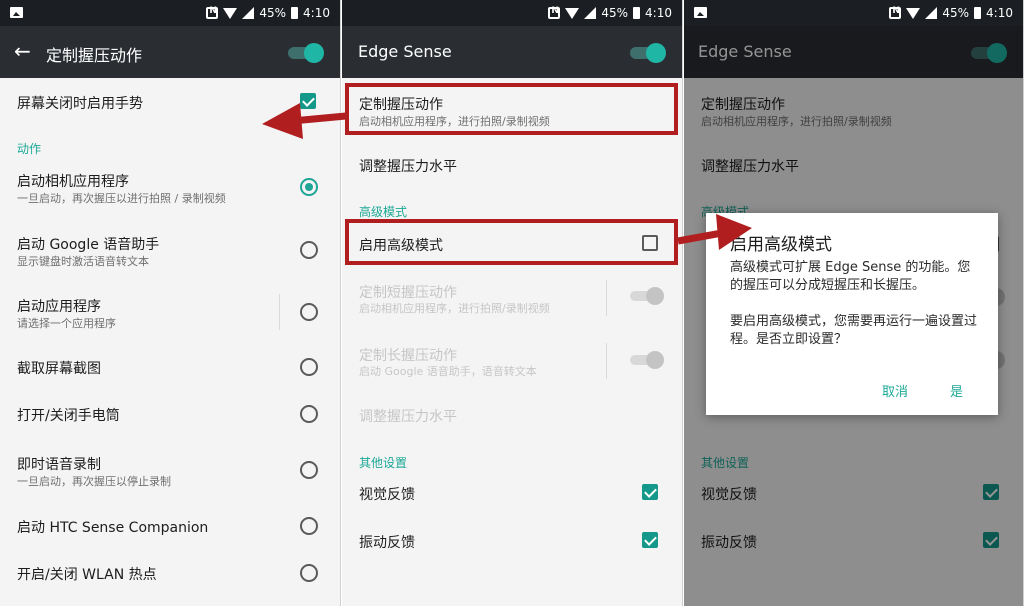 The image size is (1024, 606). What do you see at coordinates (304, 121) in the screenshot?
I see `arrow-left-icon` at bounding box center [304, 121].